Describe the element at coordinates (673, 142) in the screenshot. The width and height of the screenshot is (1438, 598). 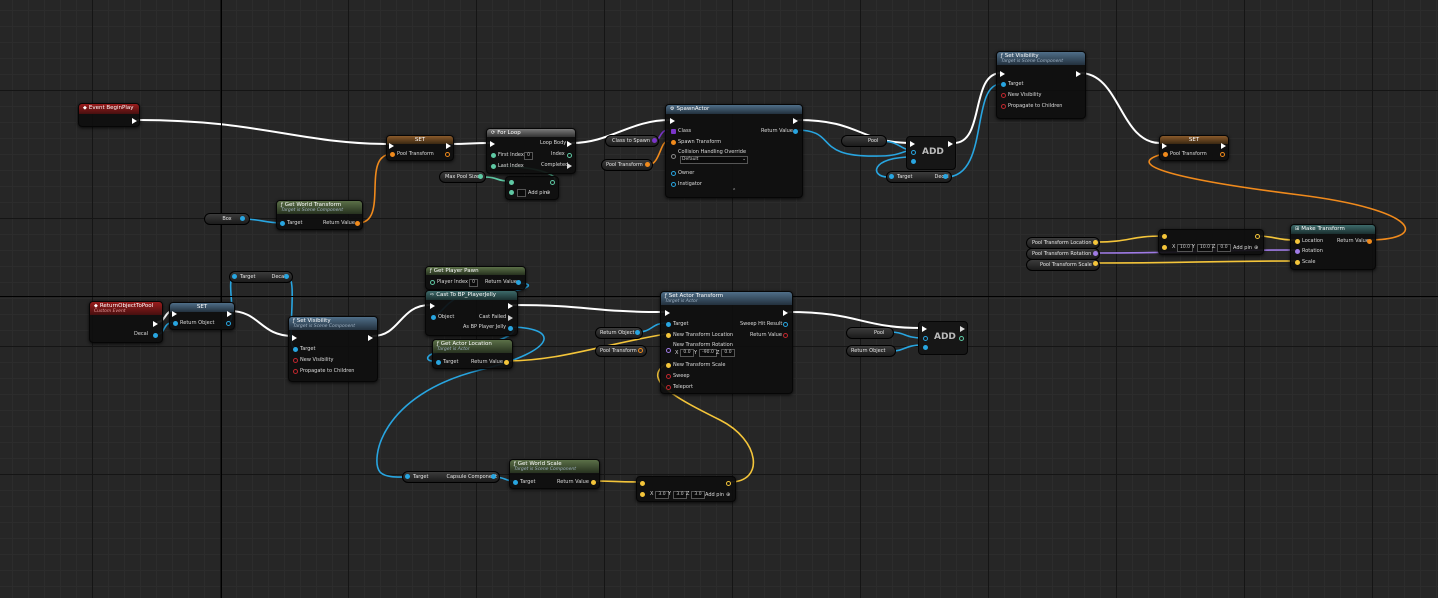
I see `spawn-transform-pin` at that location.